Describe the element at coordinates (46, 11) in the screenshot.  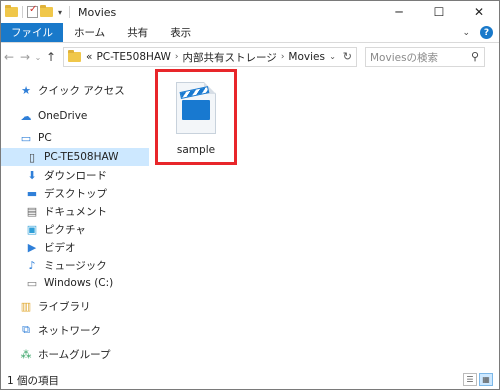
I see `new-folder-icon` at that location.